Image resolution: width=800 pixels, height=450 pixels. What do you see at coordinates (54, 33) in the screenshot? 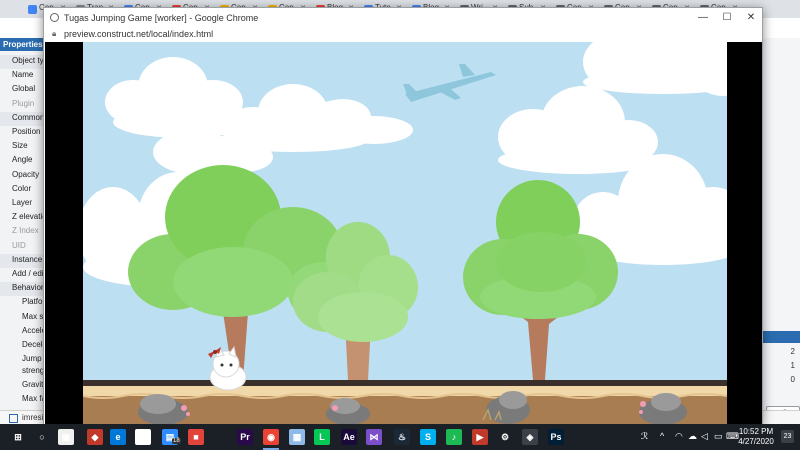
I see `lock-icon: 🔒︎` at bounding box center [54, 33].